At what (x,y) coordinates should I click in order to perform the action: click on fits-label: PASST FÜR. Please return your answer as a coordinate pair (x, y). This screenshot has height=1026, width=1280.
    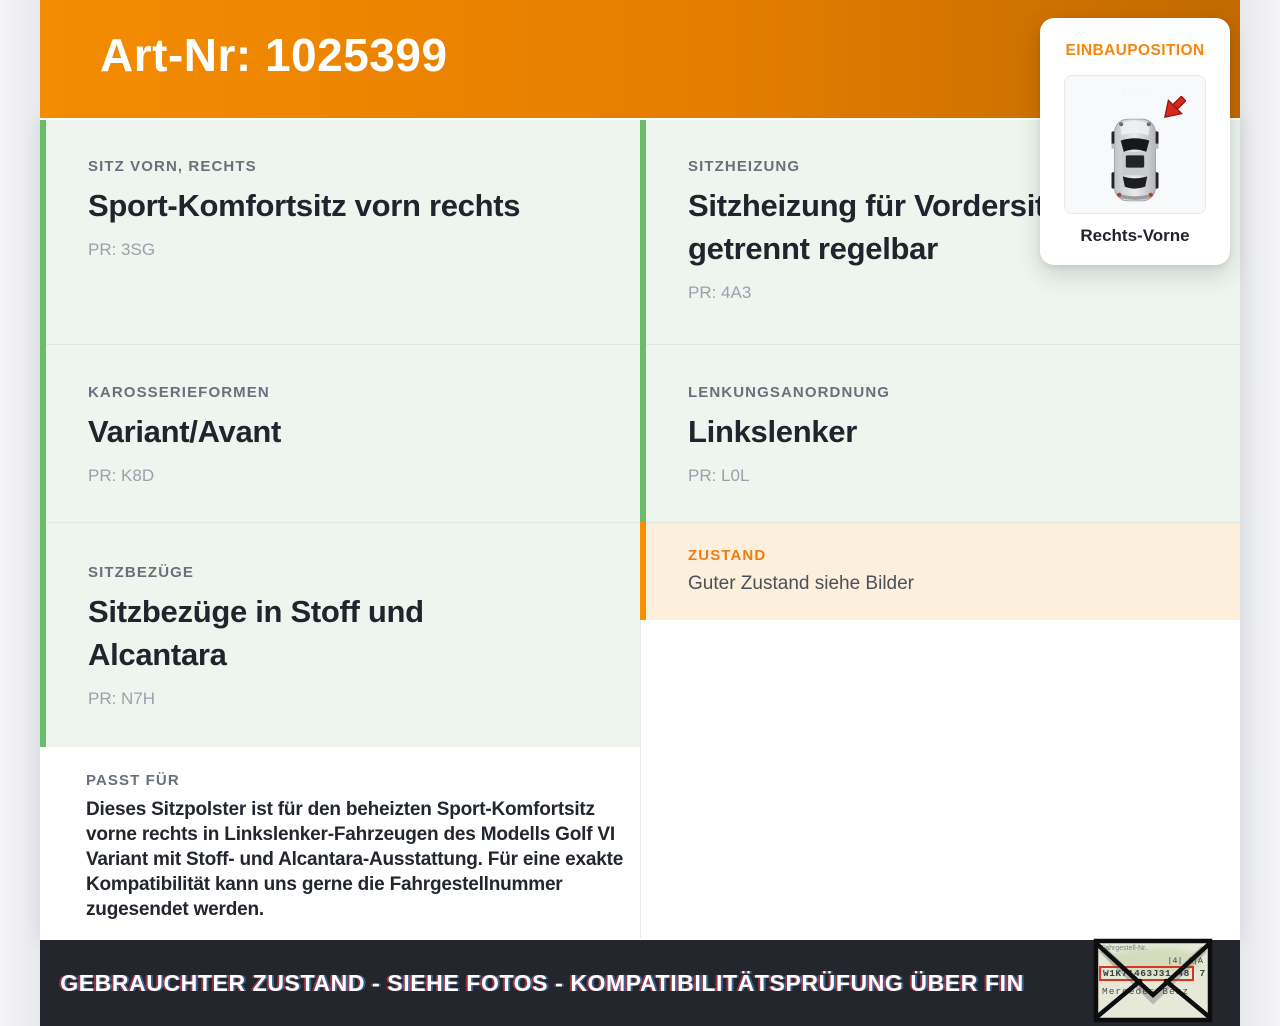
    Looking at the image, I should click on (133, 780).